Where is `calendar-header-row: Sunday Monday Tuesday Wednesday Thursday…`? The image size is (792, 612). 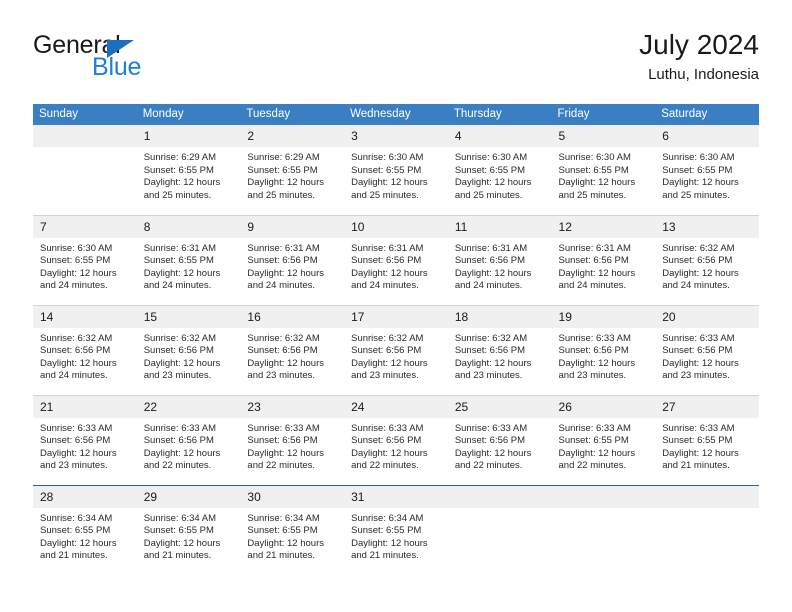
calendar-header-row: Sunday Monday Tuesday Wednesday Thursday… is located at coordinates (396, 114).